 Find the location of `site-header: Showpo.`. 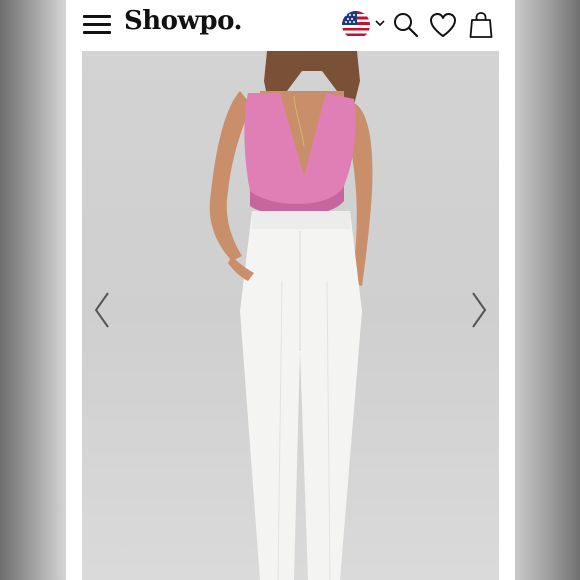

site-header: Showpo. is located at coordinates (290, 25).